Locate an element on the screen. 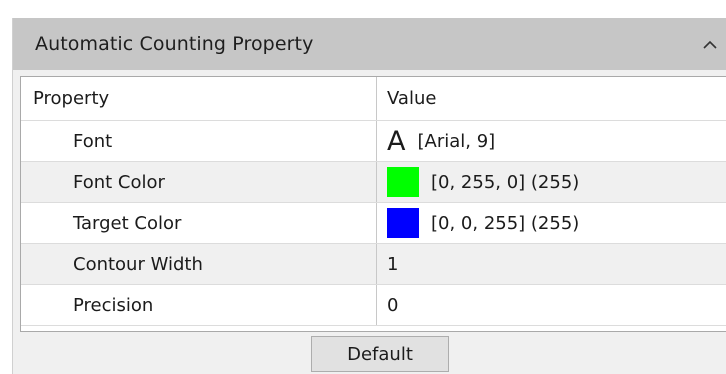  property-value-cell: 1 is located at coordinates (551, 264).